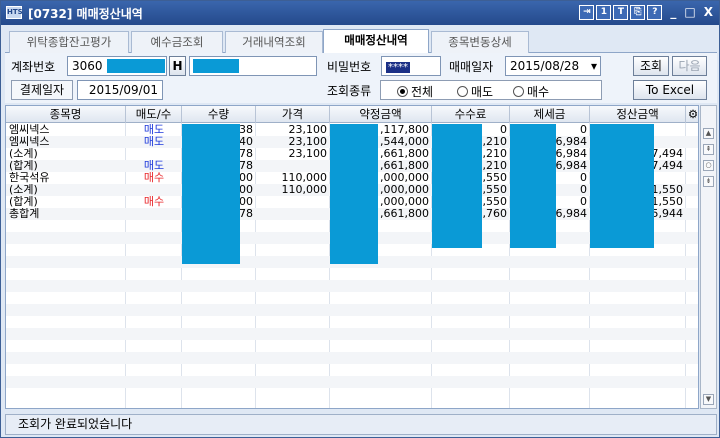  I want to click on col-side: 매도/수, so click(154, 114).